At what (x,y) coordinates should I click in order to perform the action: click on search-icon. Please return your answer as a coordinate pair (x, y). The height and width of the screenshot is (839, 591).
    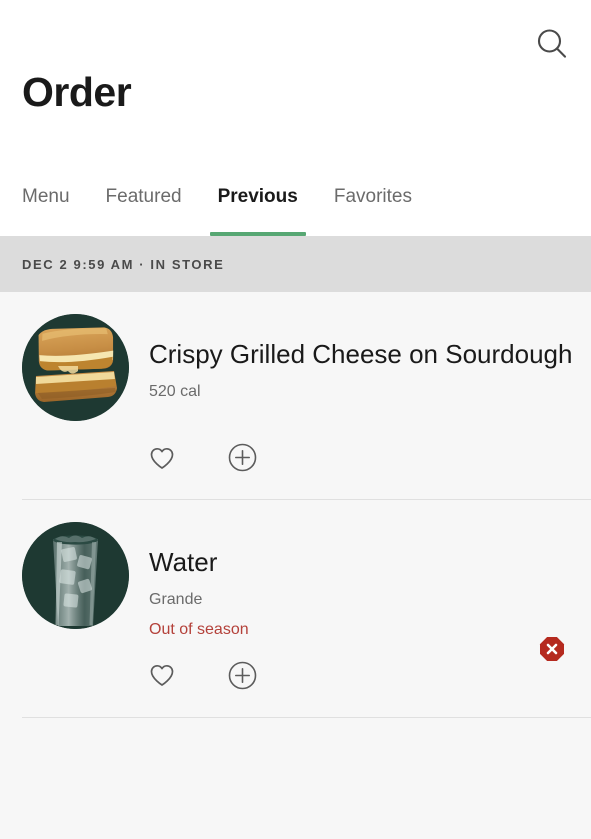
    Looking at the image, I should click on (552, 45).